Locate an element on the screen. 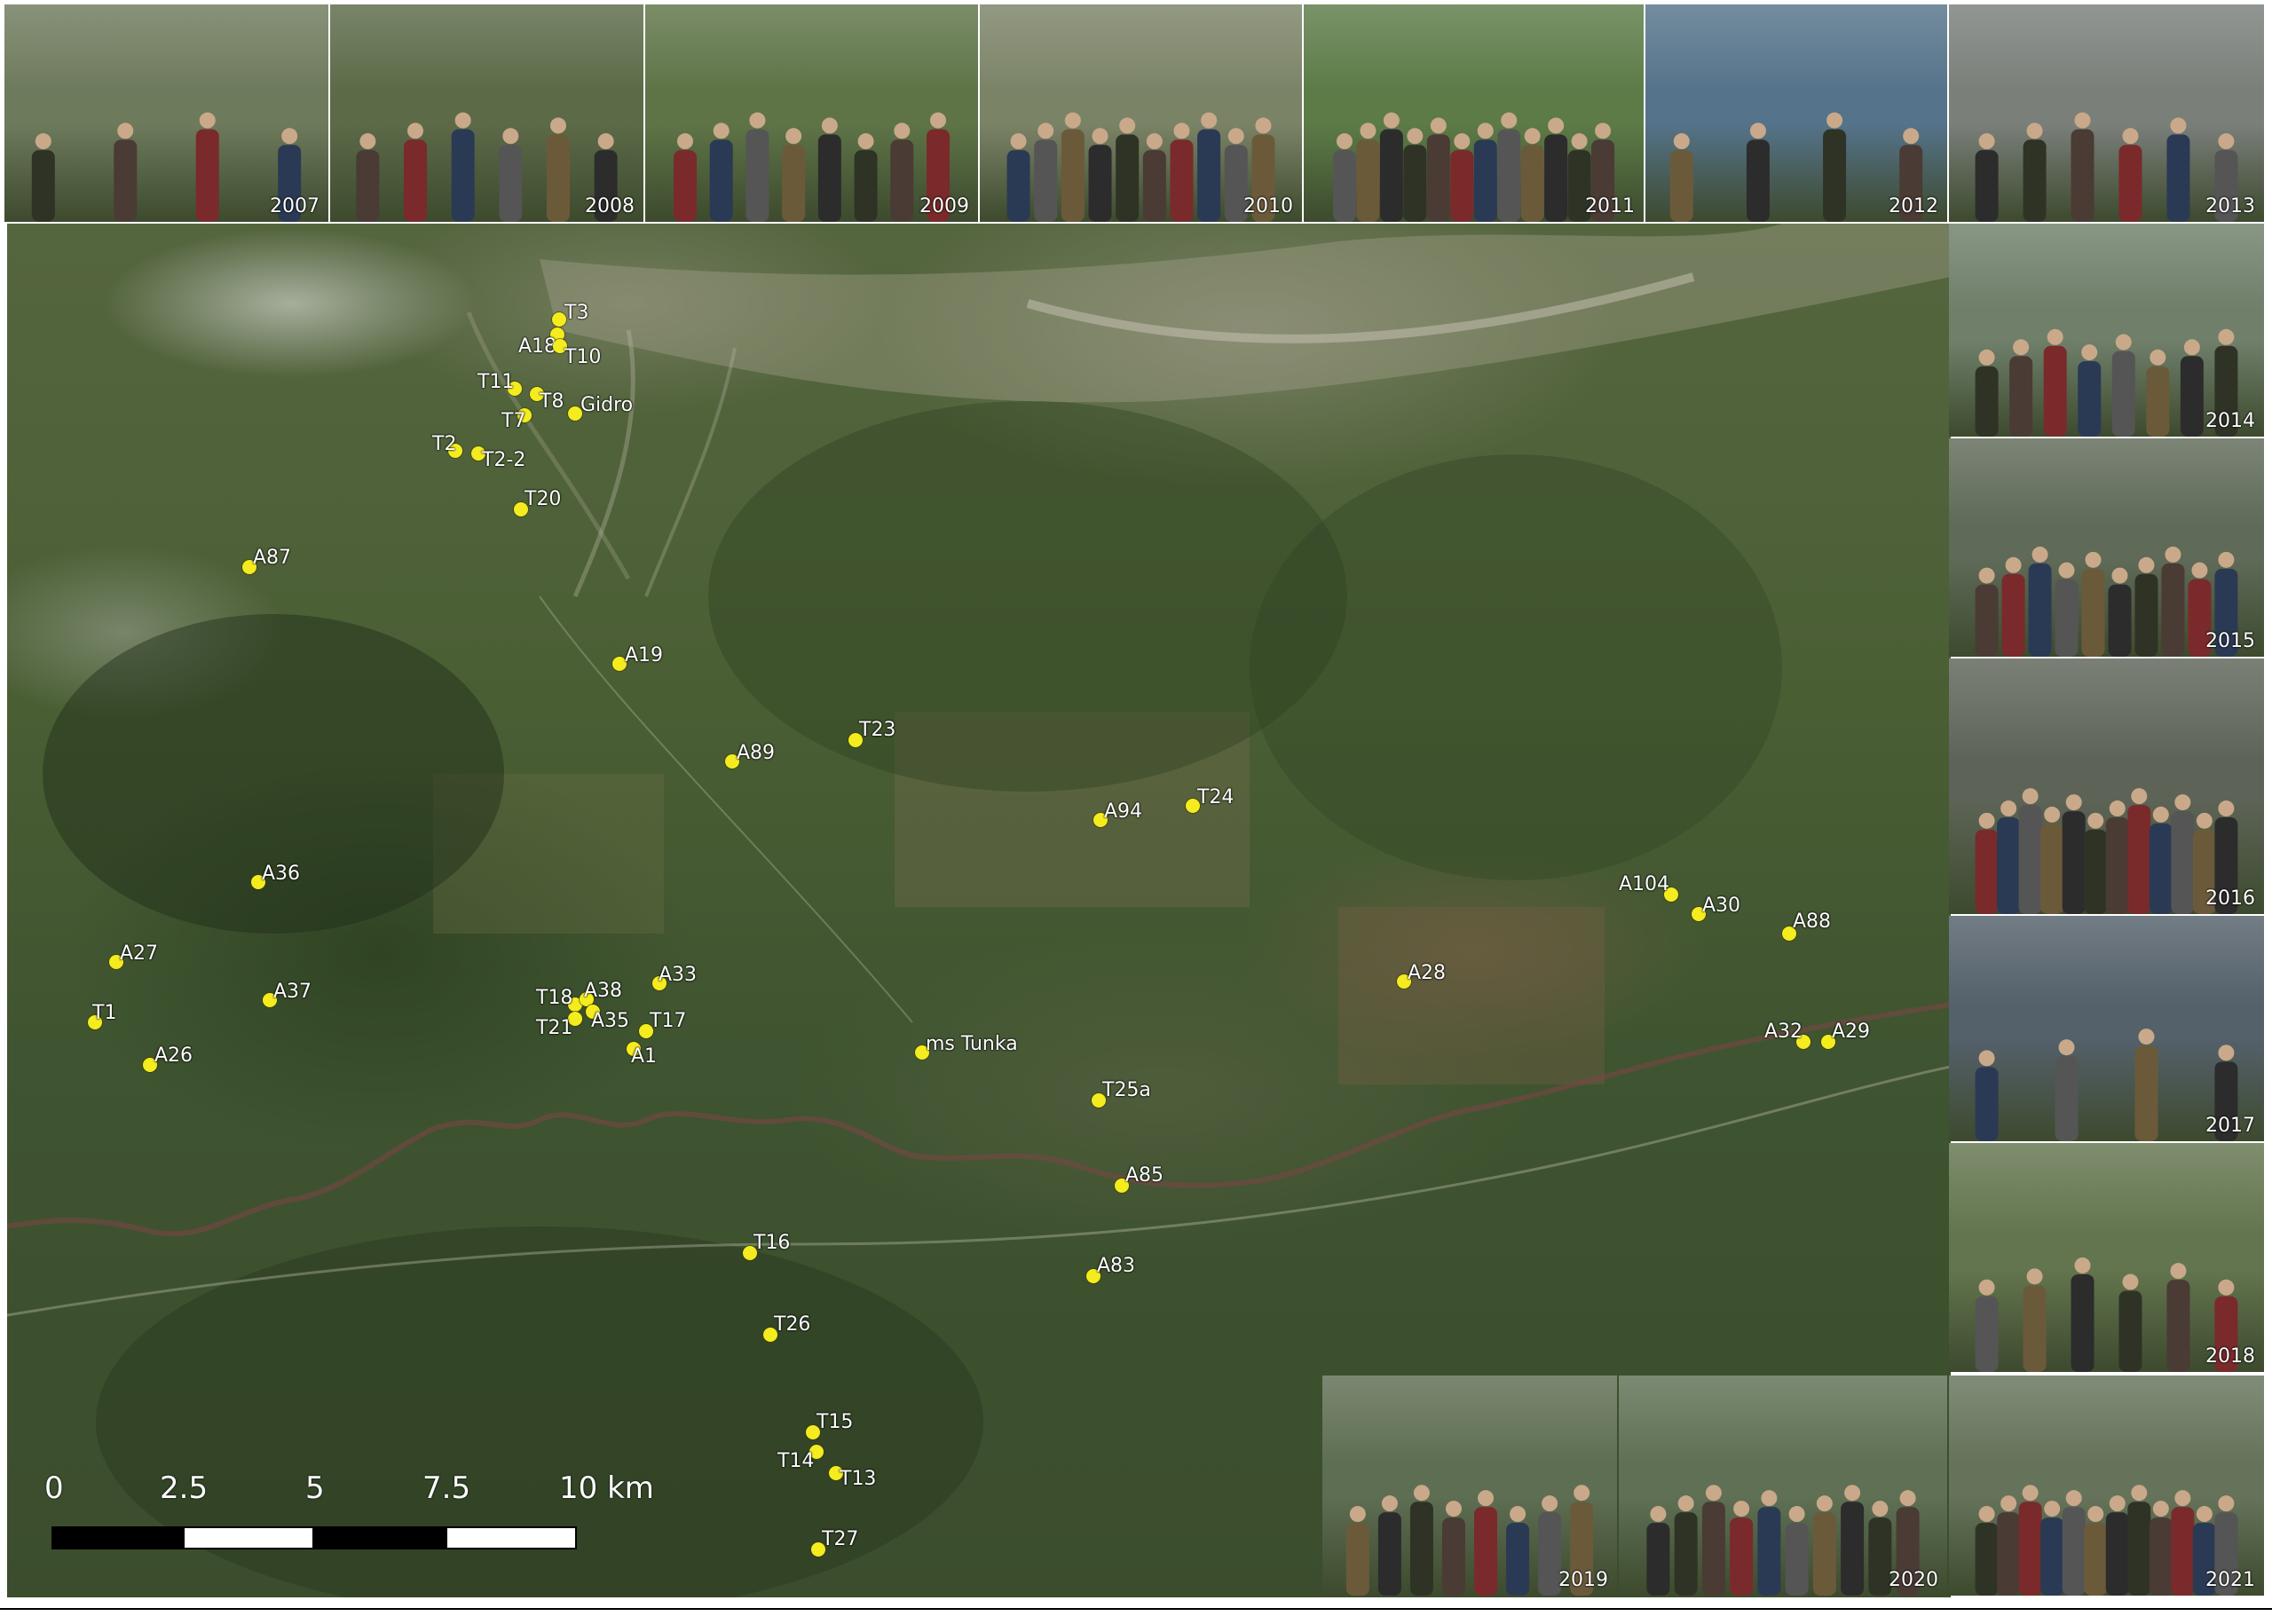 The image size is (2272, 1624). photo-year: 2010 is located at coordinates (1268, 206).